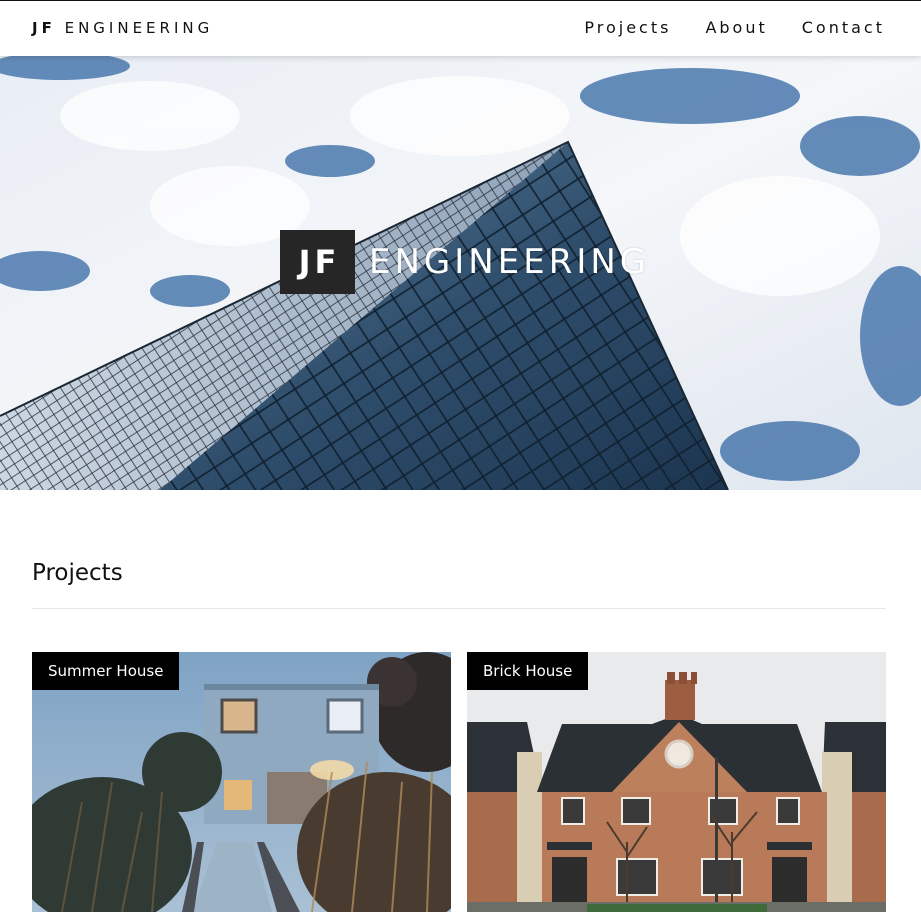 The width and height of the screenshot is (921, 912). Describe the element at coordinates (106, 671) in the screenshot. I see `card-label: Summer House` at that location.